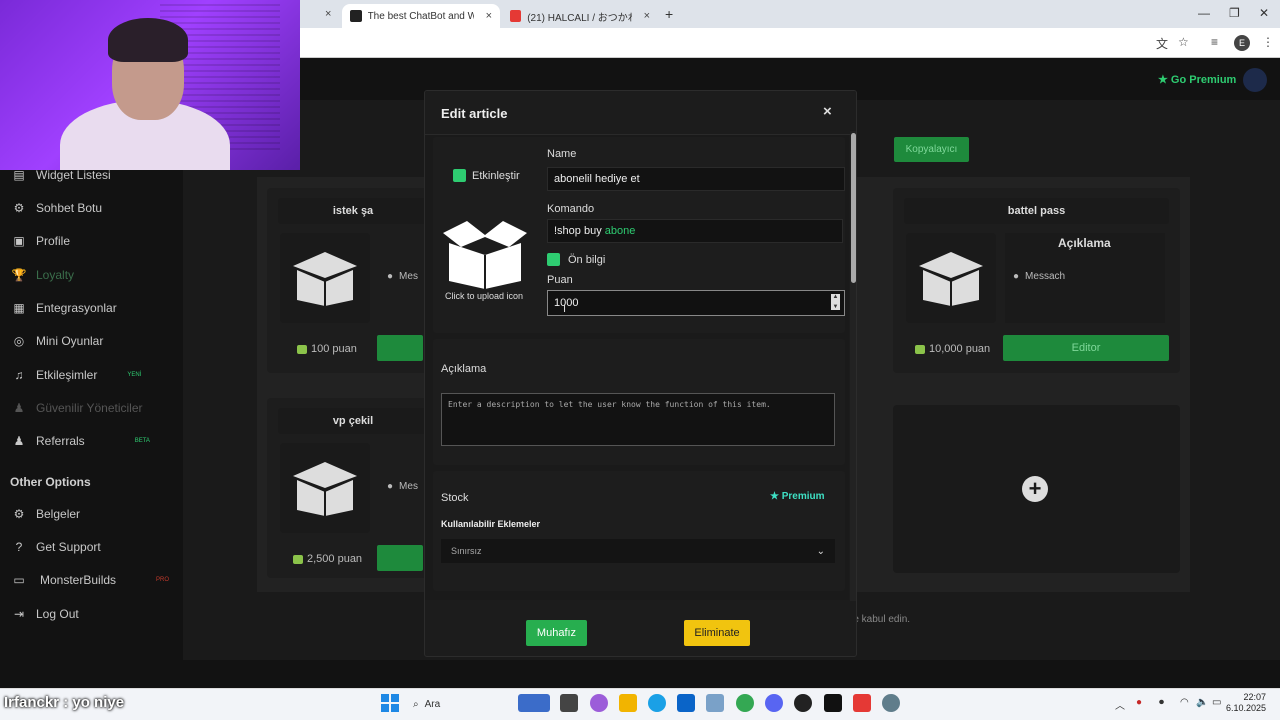 Image resolution: width=1280 pixels, height=720 pixels. What do you see at coordinates (836, 297) in the screenshot?
I see `stepper-up-icon: ▲` at bounding box center [836, 297].